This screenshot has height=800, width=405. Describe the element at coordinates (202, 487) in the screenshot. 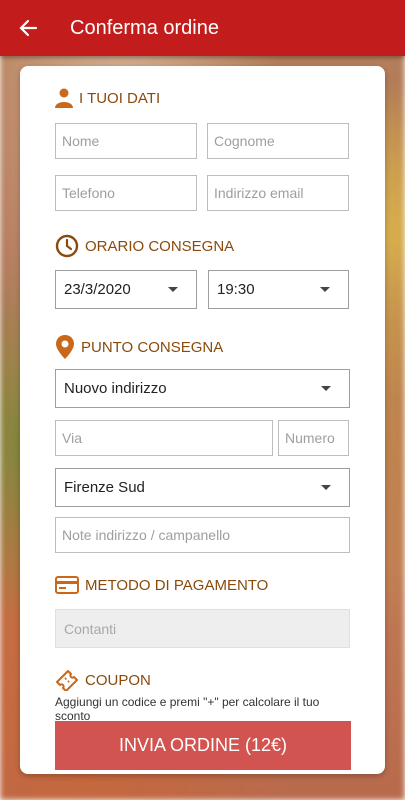

I see `zone-select: Firenze Sud` at that location.